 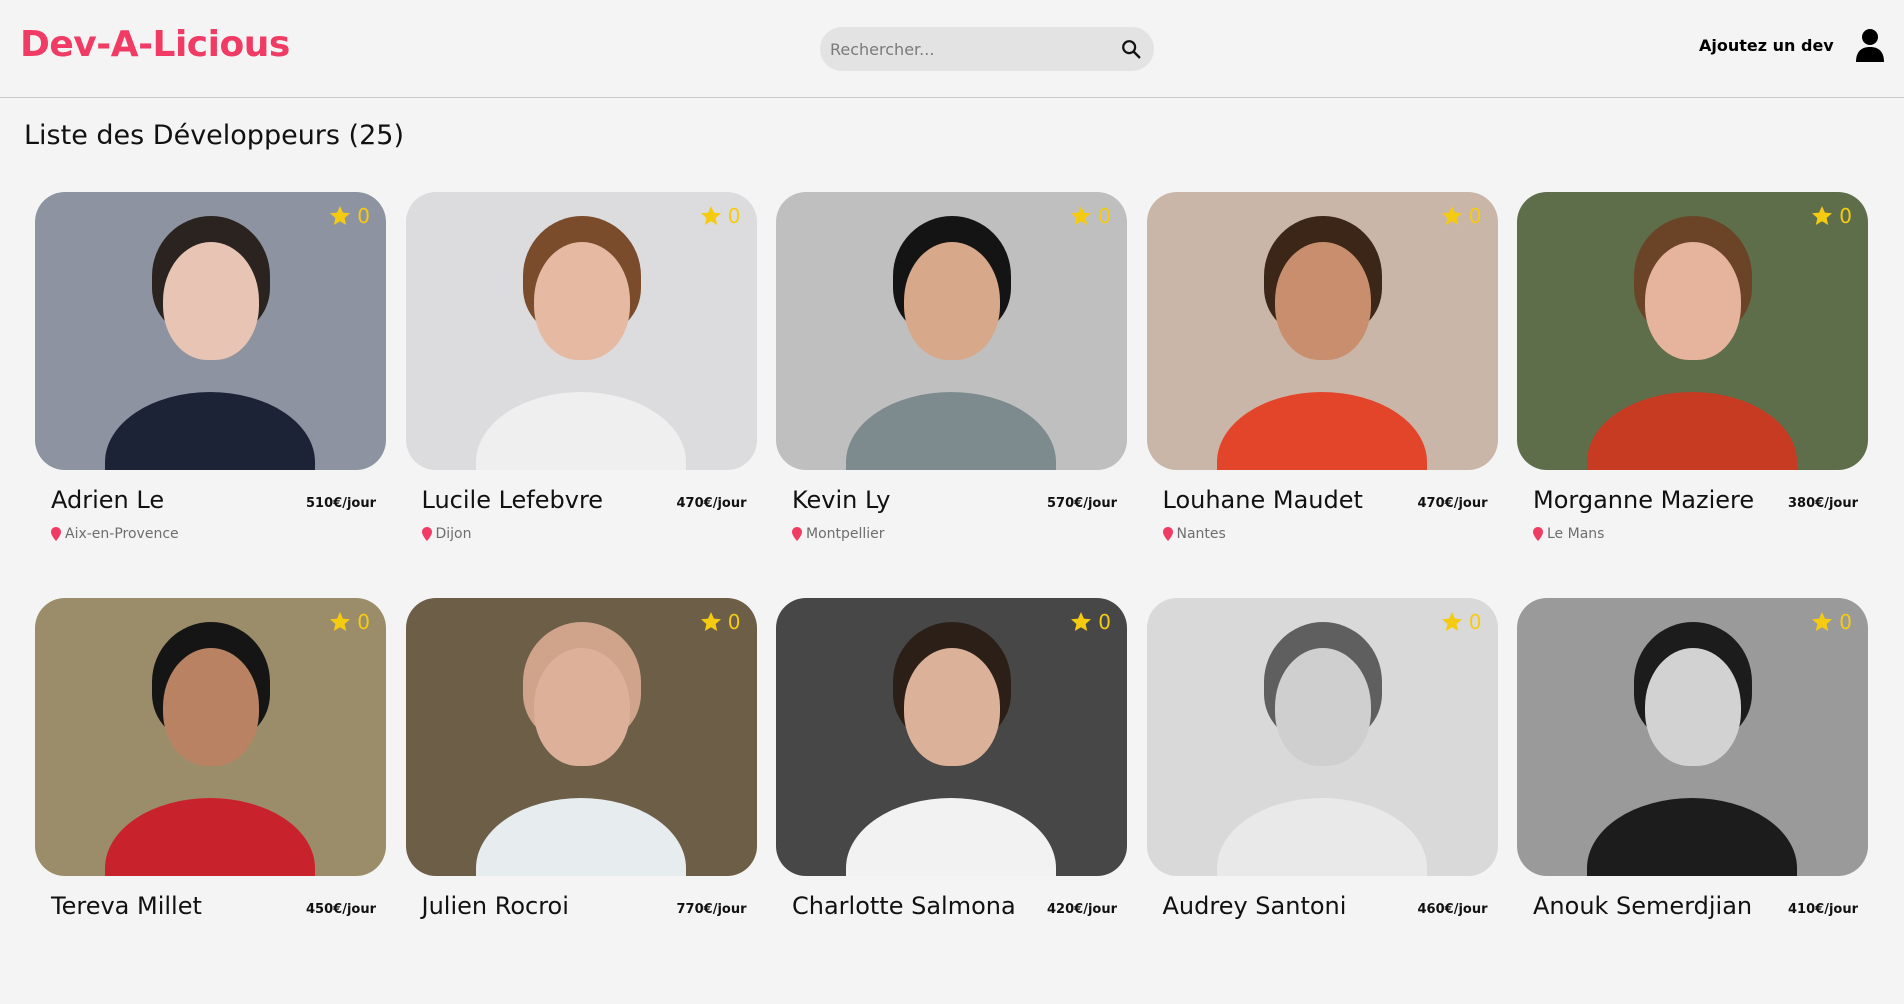 What do you see at coordinates (1082, 909) in the screenshot?
I see `developer-price: 420€/jour` at bounding box center [1082, 909].